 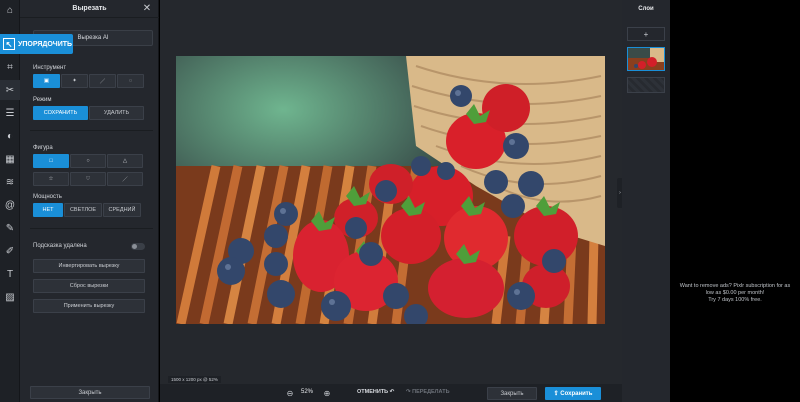 What do you see at coordinates (646, 85) in the screenshot?
I see `empty-layer-slot` at bounding box center [646, 85].